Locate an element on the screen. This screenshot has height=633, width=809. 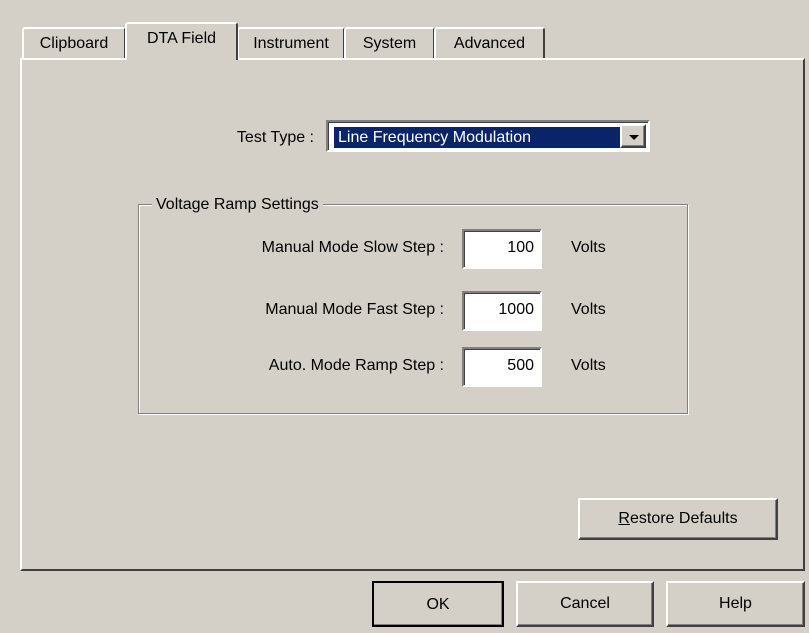
tab-label: System is located at coordinates (389, 43).